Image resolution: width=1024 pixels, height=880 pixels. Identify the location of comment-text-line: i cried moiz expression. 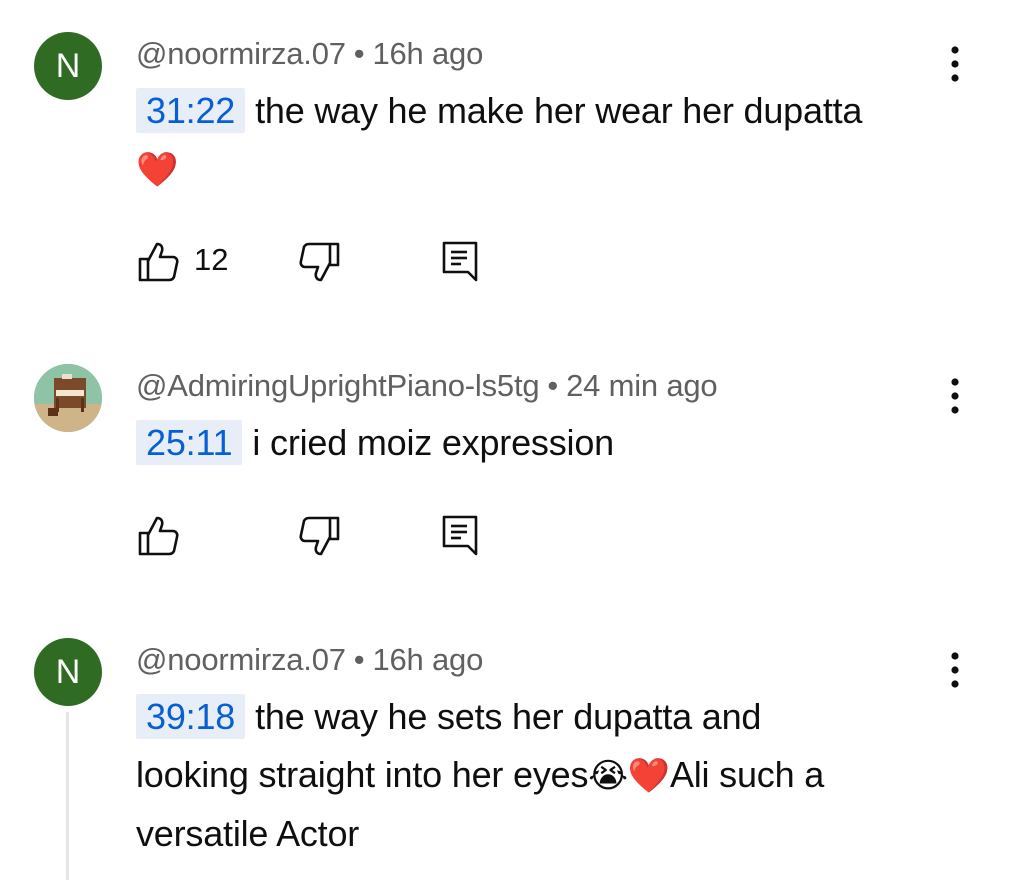
(433, 442).